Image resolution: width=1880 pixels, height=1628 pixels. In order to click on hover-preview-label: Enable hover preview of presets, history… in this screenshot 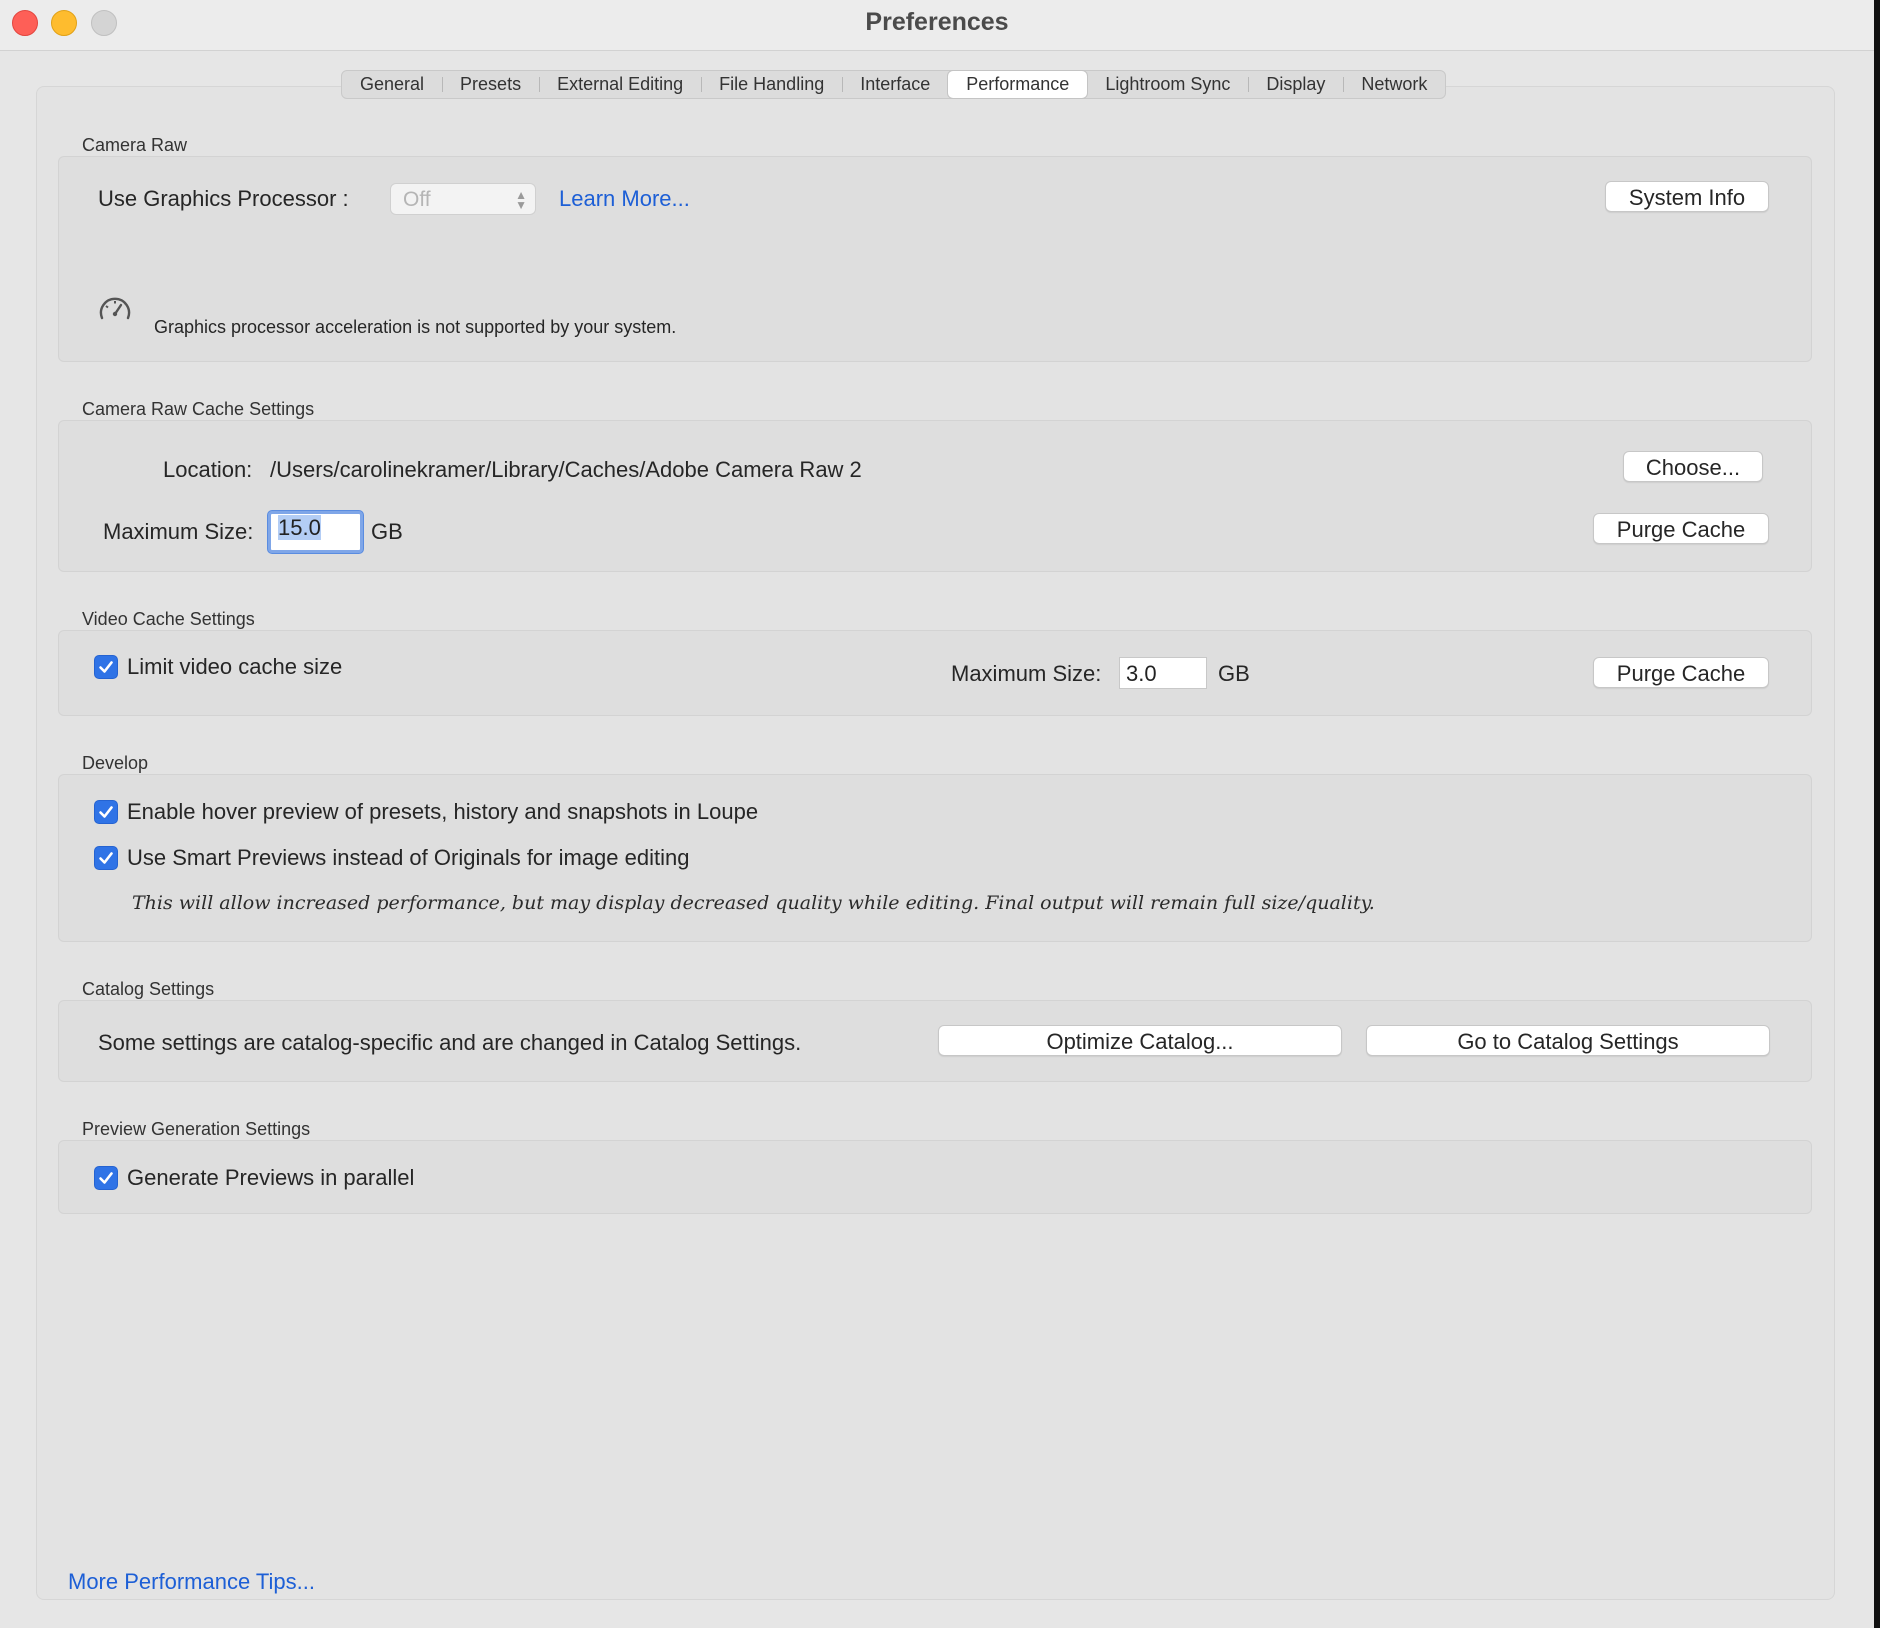, I will do `click(443, 811)`.